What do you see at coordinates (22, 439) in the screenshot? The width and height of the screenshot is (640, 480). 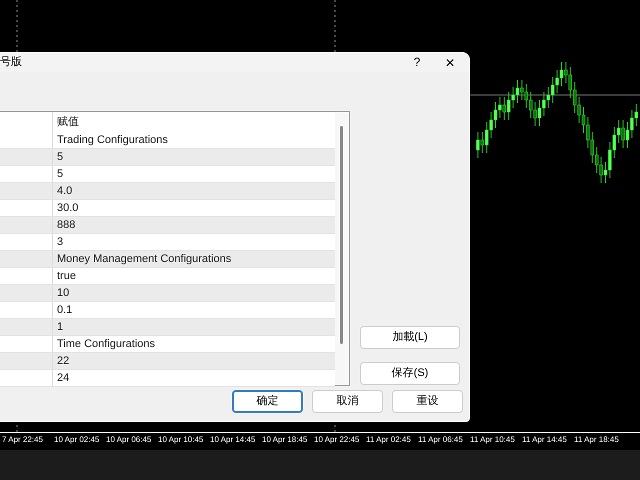 I see `time-label: 7 Apr 22:45` at bounding box center [22, 439].